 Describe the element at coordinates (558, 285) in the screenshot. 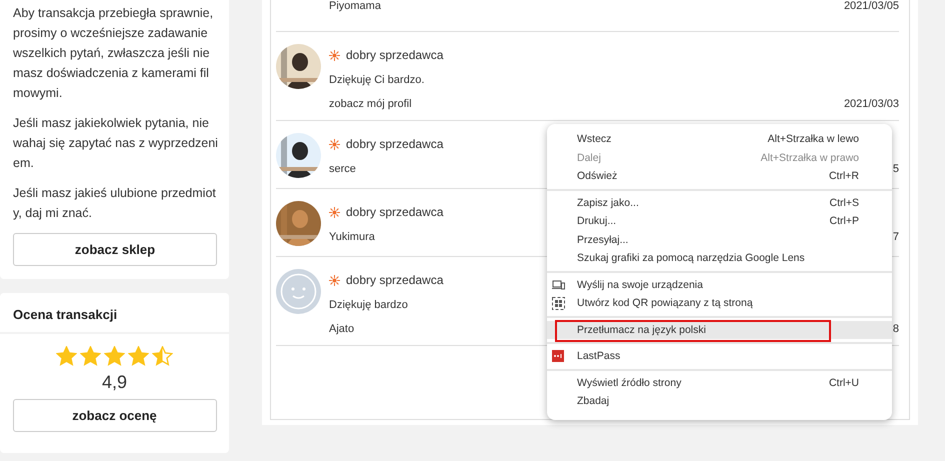

I see `devices-icon` at that location.